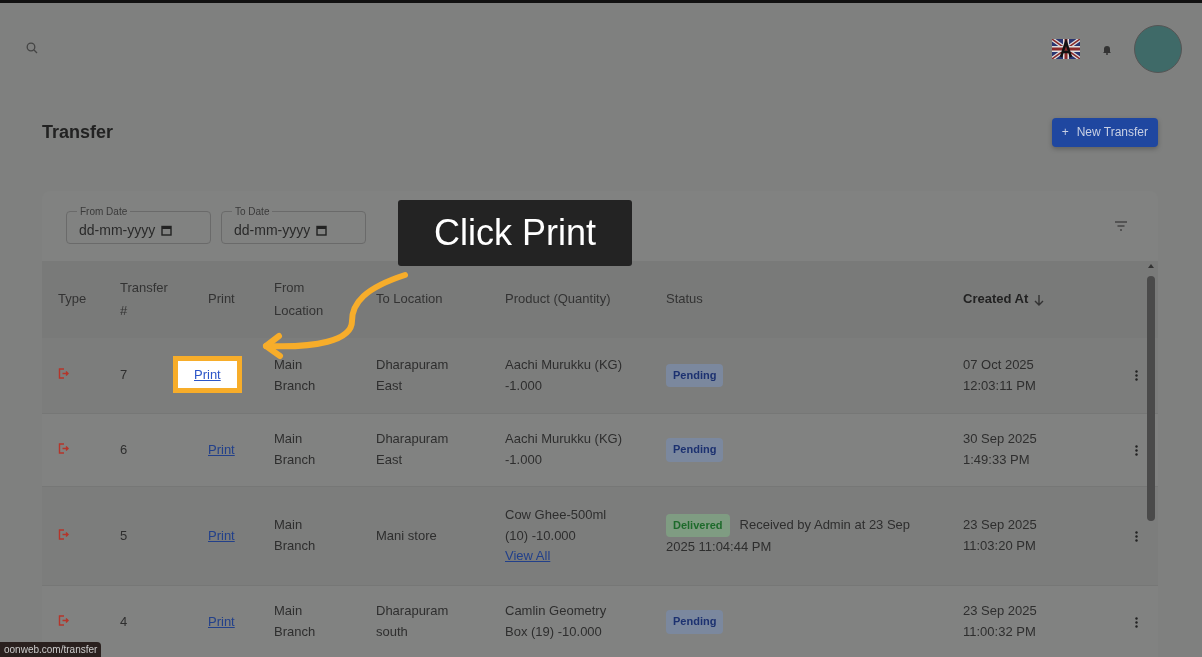 This screenshot has height=657, width=1202. I want to click on column-header: To Location, so click(409, 299).